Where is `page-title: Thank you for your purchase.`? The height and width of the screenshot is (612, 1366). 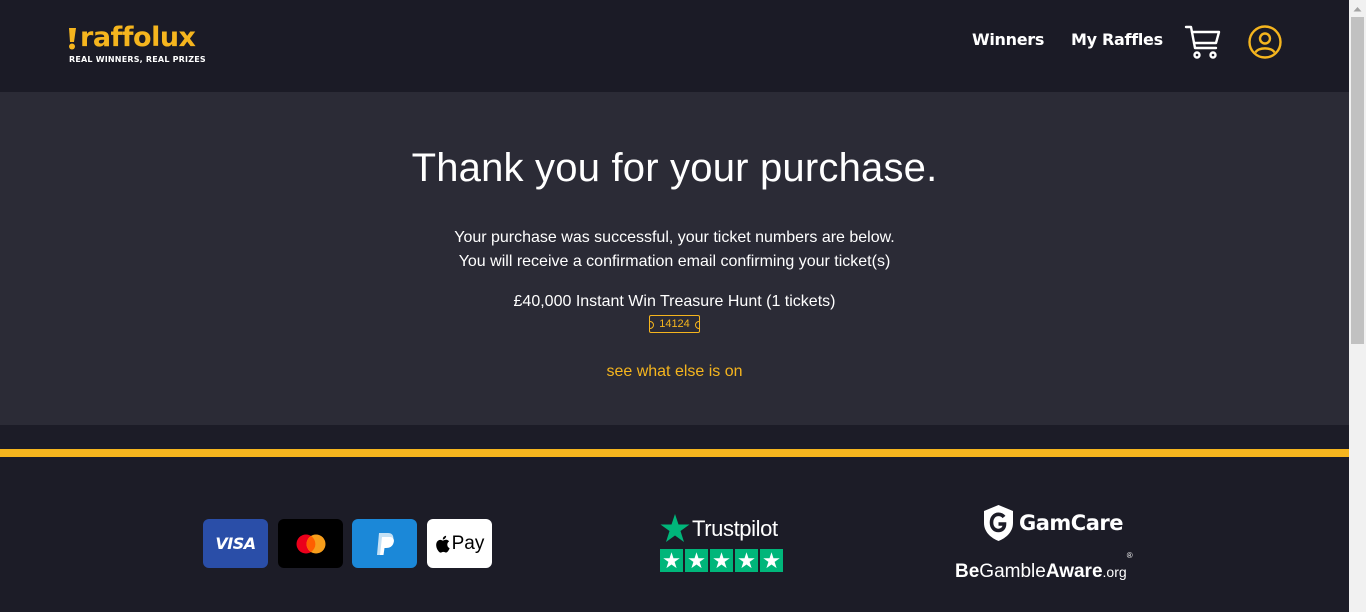 page-title: Thank you for your purchase. is located at coordinates (674, 168).